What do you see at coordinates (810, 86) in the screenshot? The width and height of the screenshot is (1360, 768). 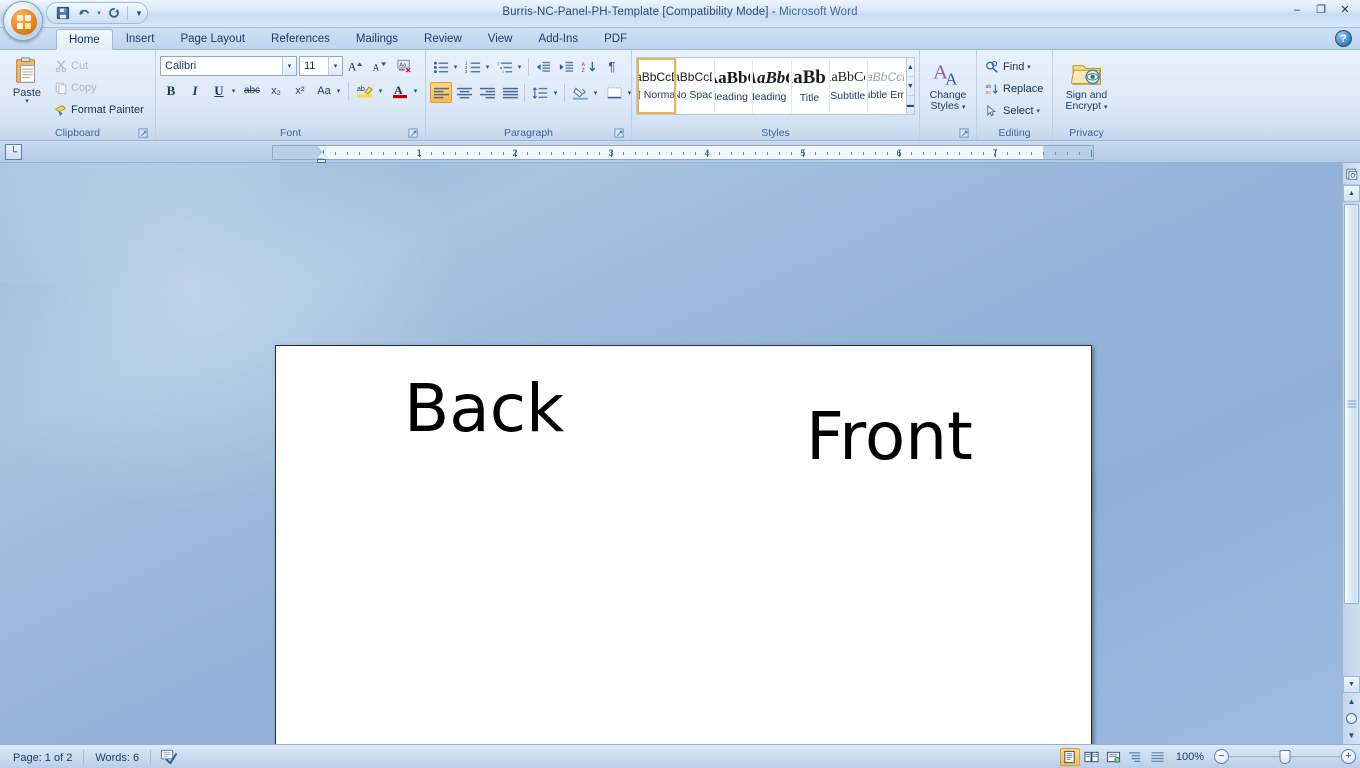 I see `style-item-title: AaBbC Title` at bounding box center [810, 86].